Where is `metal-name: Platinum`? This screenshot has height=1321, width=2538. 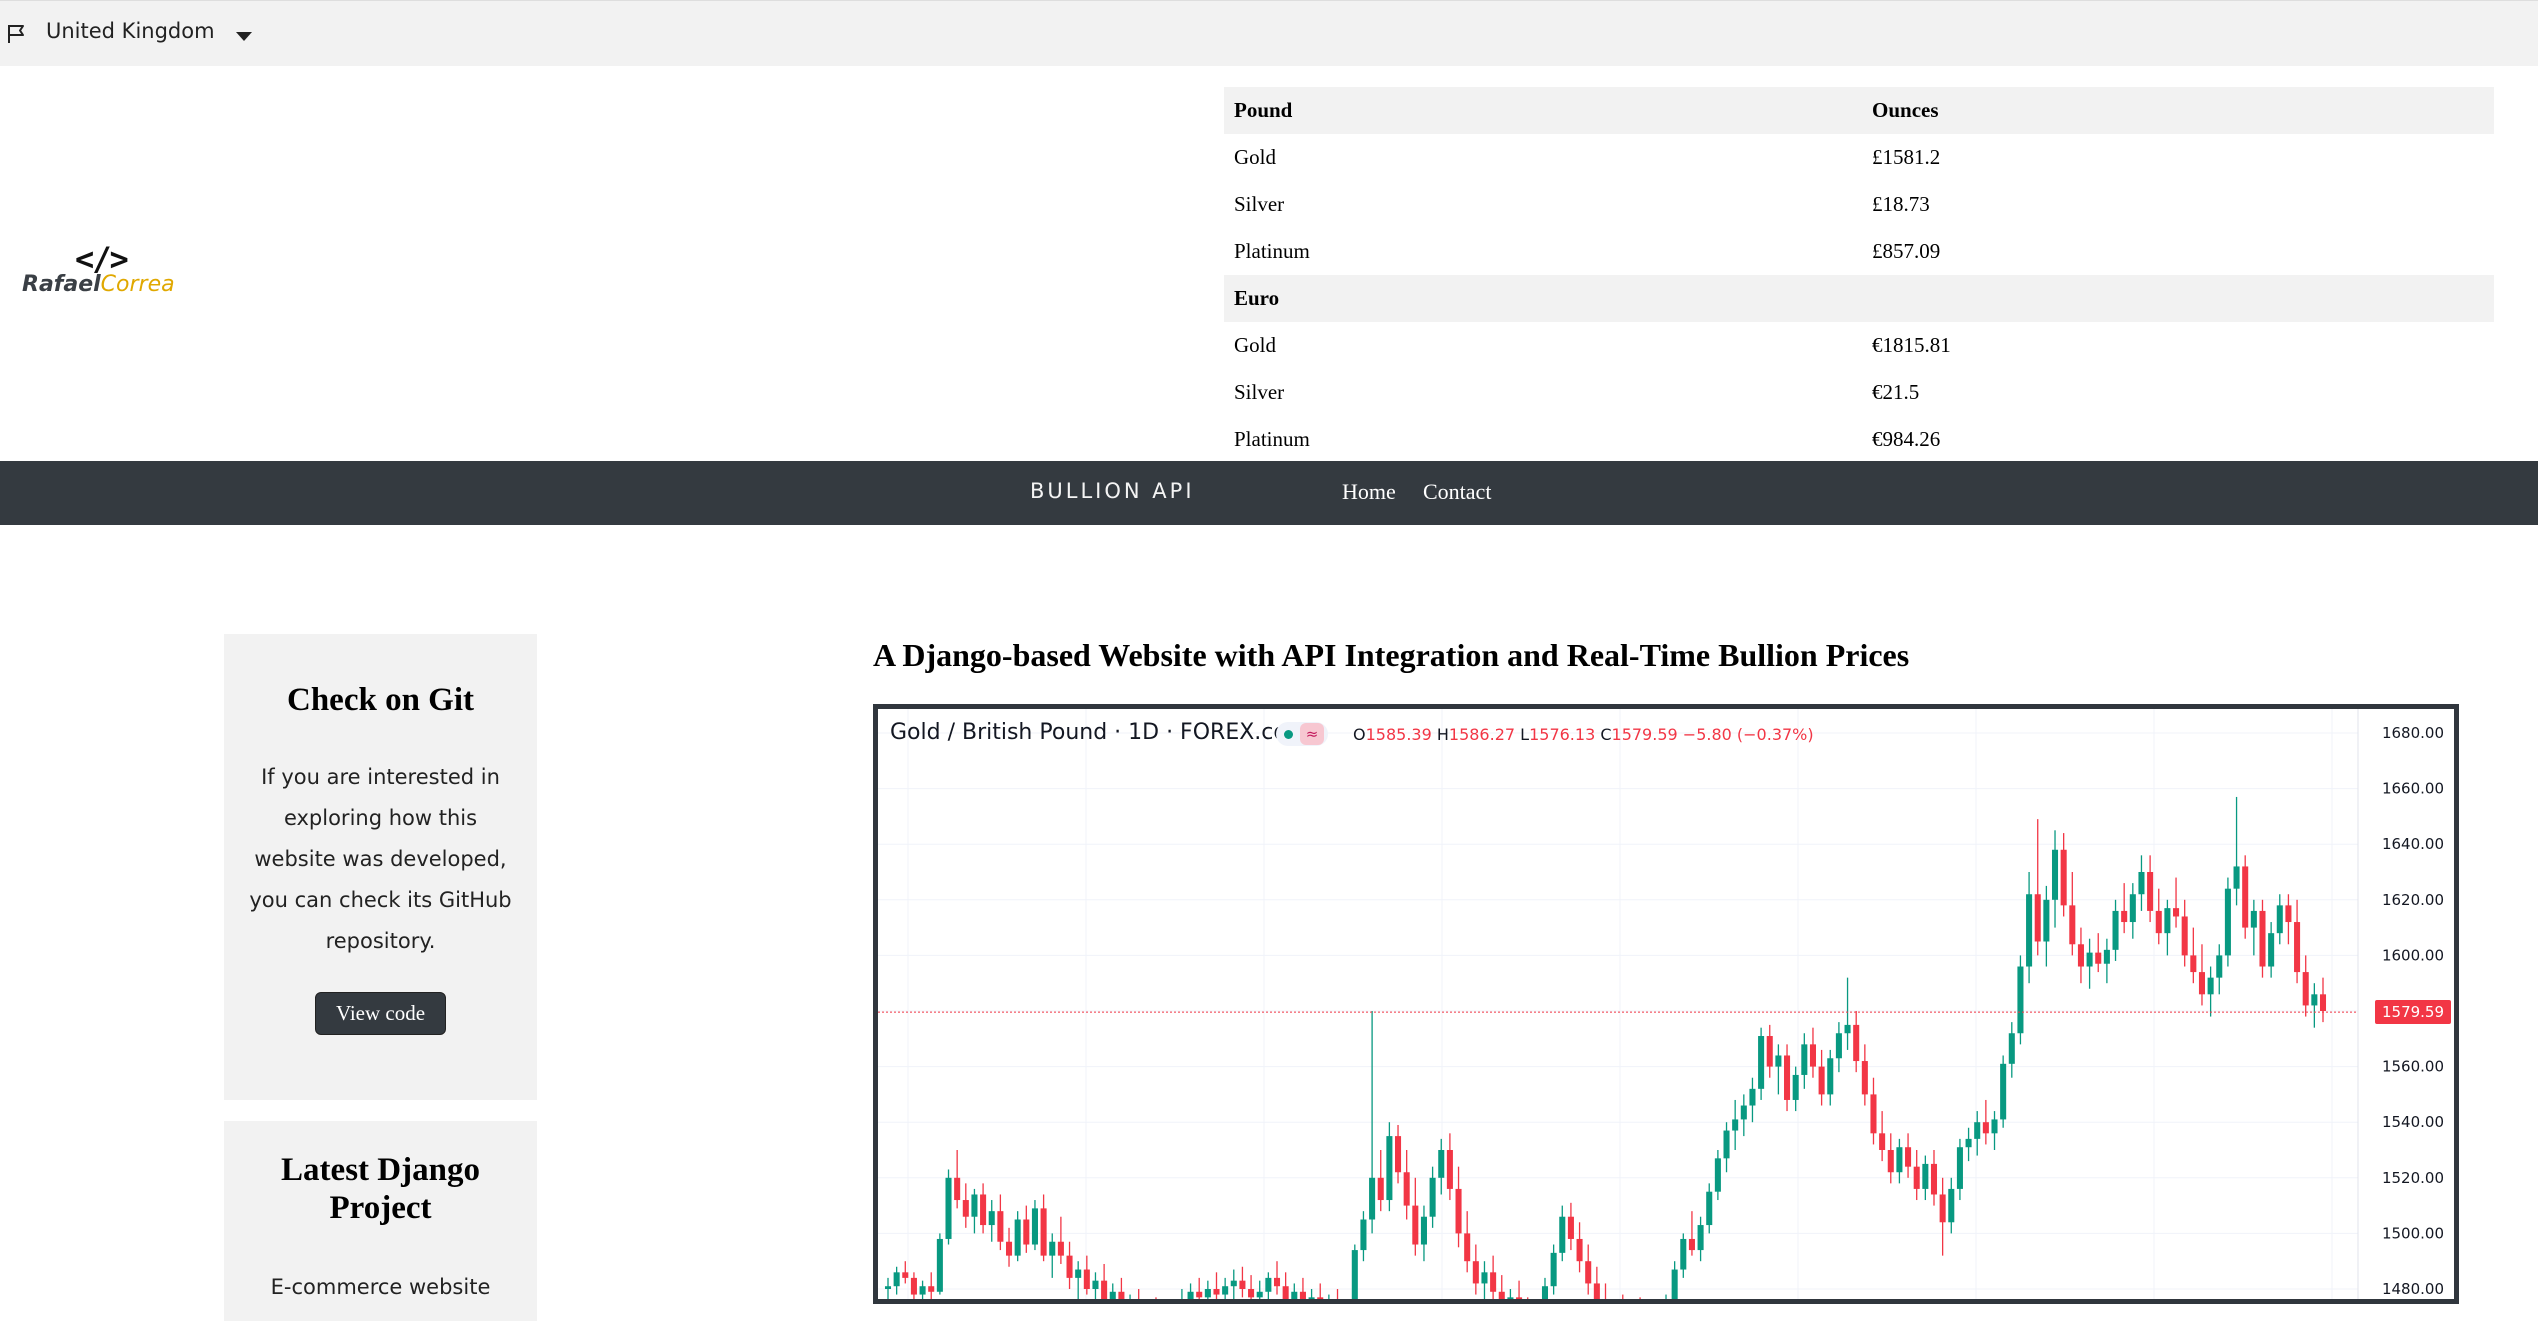 metal-name: Platinum is located at coordinates (1272, 251).